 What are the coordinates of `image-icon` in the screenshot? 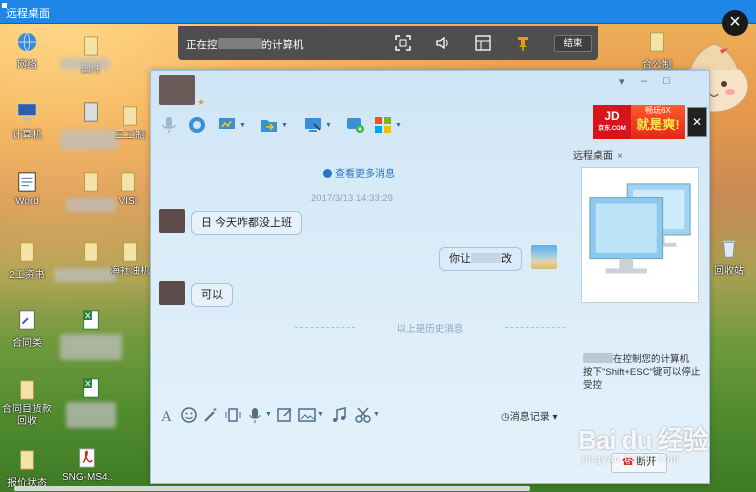 It's located at (307, 415).